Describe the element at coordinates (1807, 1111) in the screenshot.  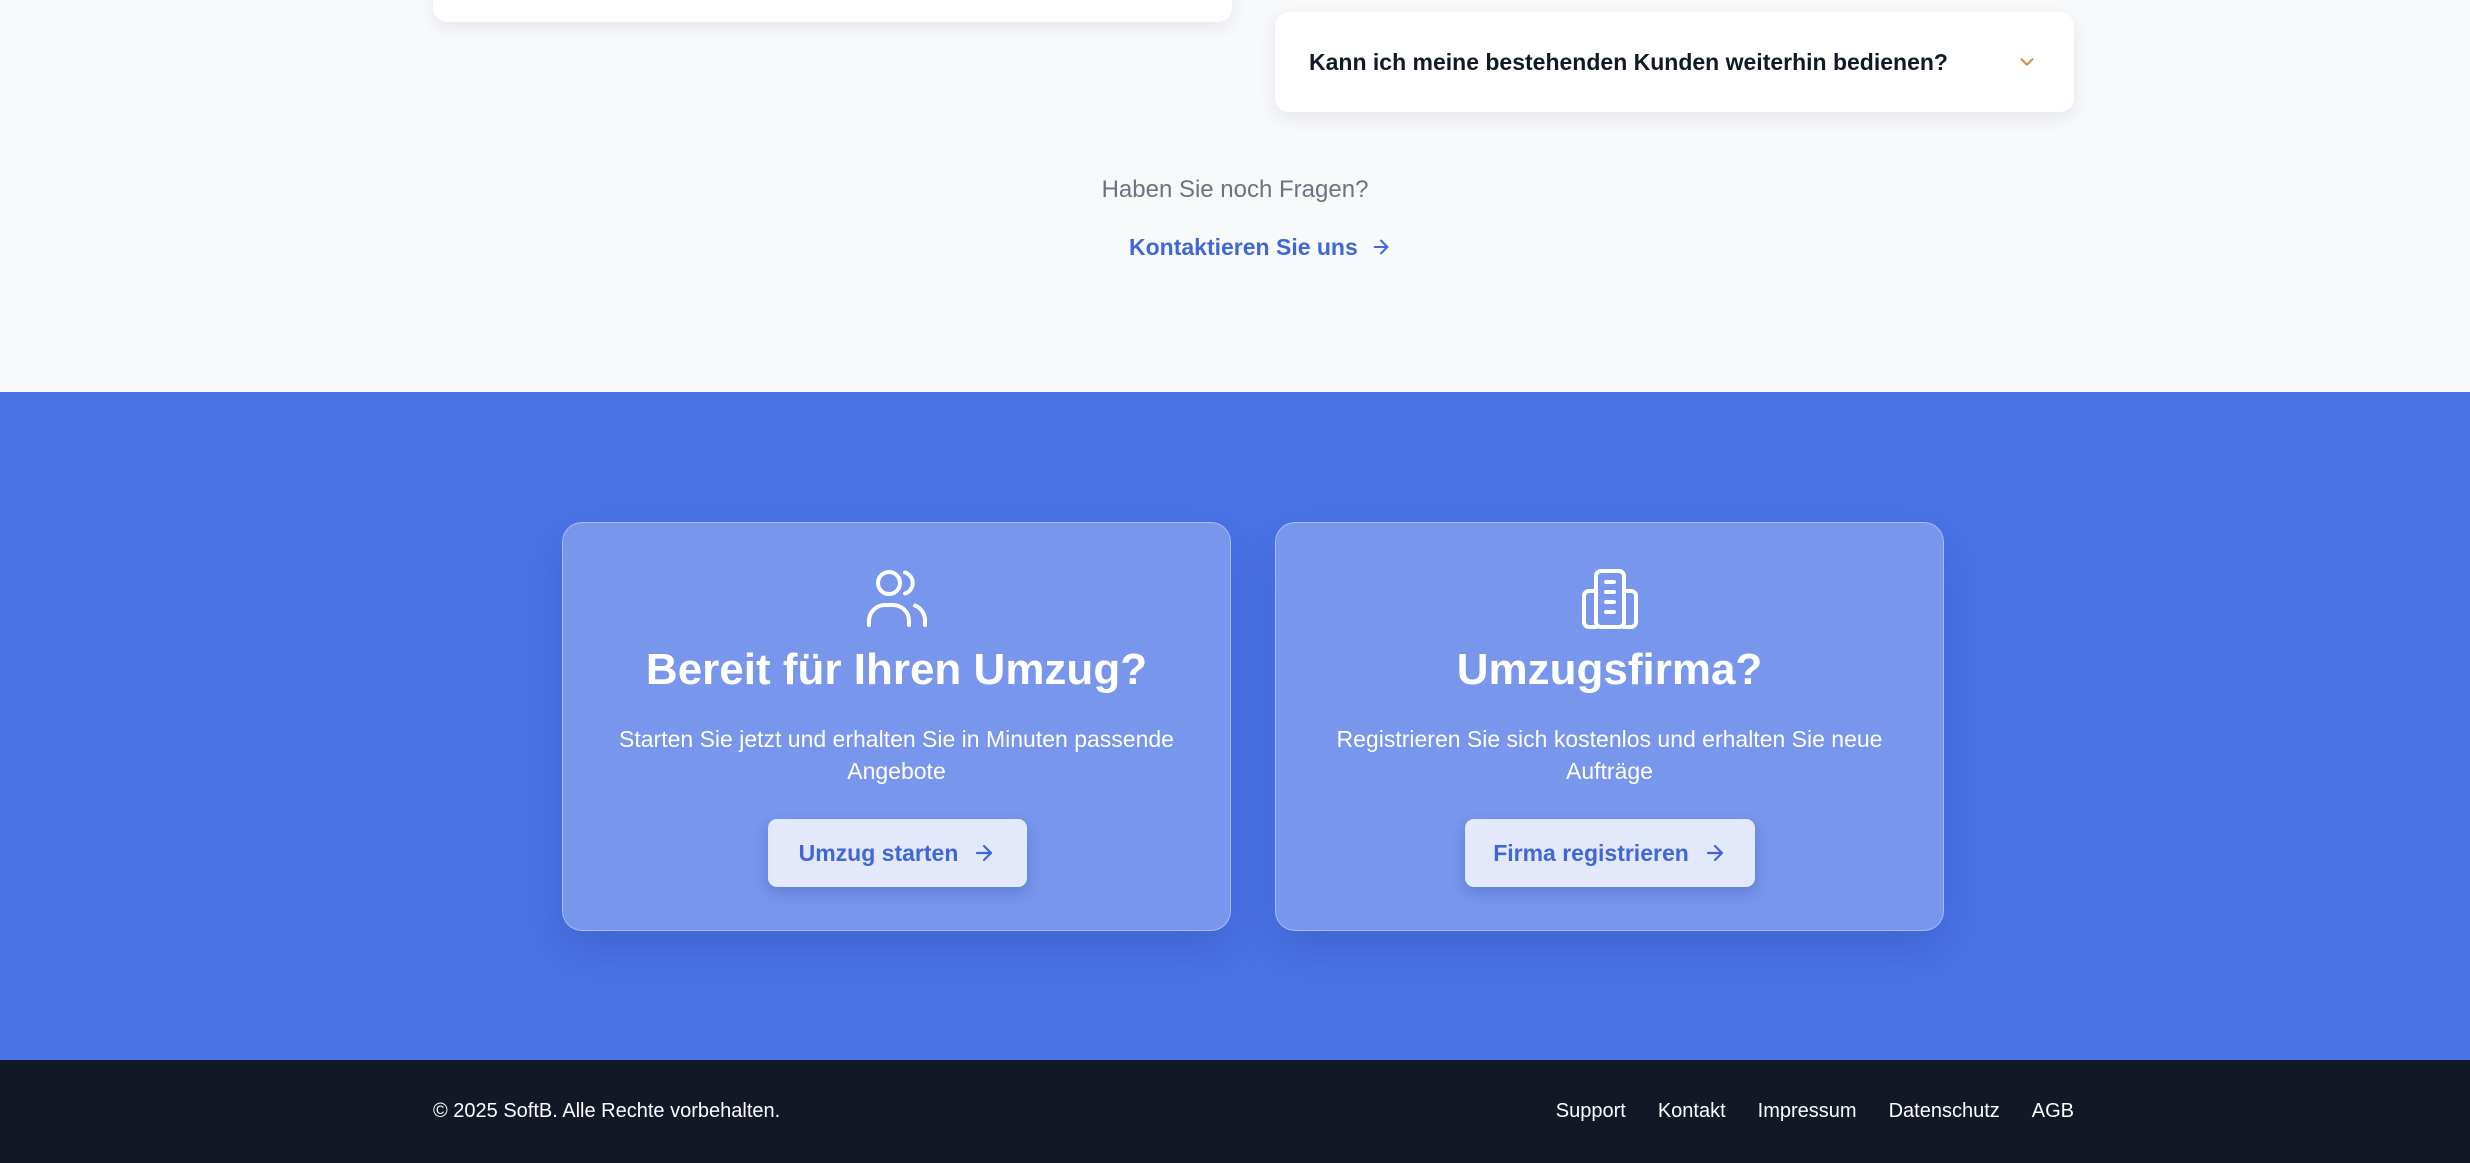
I see `footer-link-impressum: Impressum` at that location.